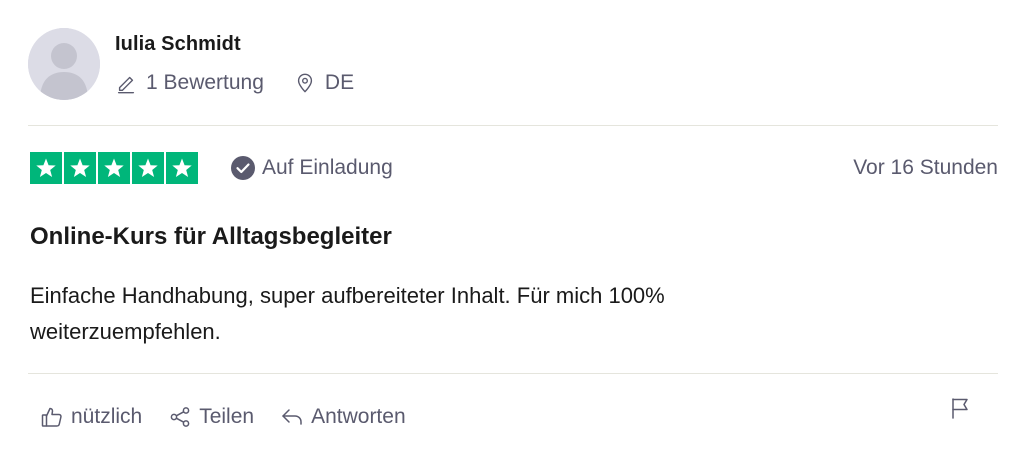 The height and width of the screenshot is (464, 1024). What do you see at coordinates (243, 168) in the screenshot?
I see `verified-check-icon` at bounding box center [243, 168].